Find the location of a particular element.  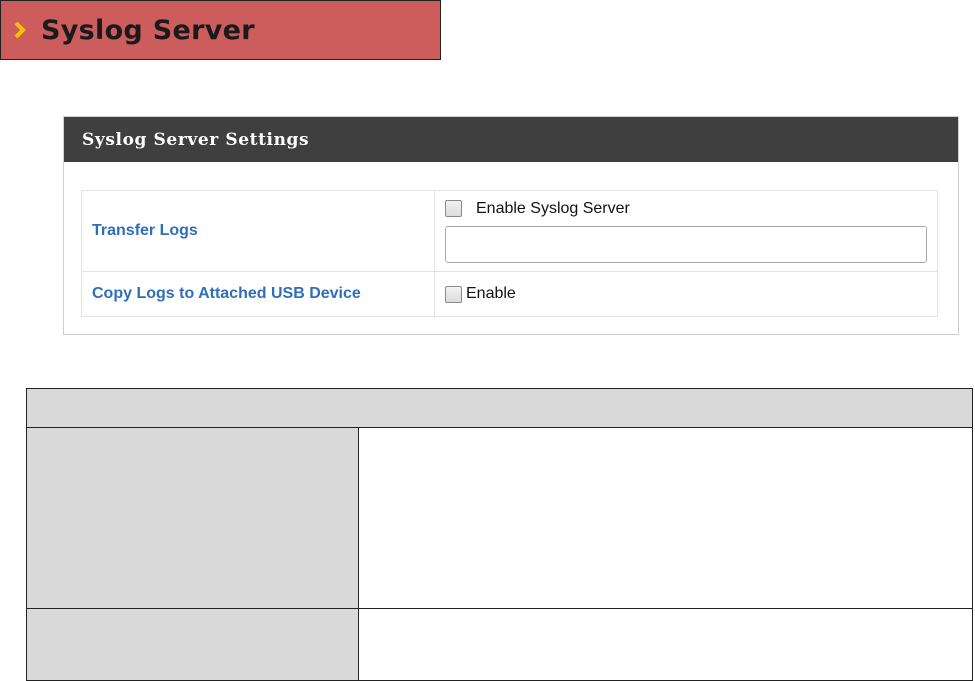

panel-title: Syslog Server Settings is located at coordinates (196, 139).